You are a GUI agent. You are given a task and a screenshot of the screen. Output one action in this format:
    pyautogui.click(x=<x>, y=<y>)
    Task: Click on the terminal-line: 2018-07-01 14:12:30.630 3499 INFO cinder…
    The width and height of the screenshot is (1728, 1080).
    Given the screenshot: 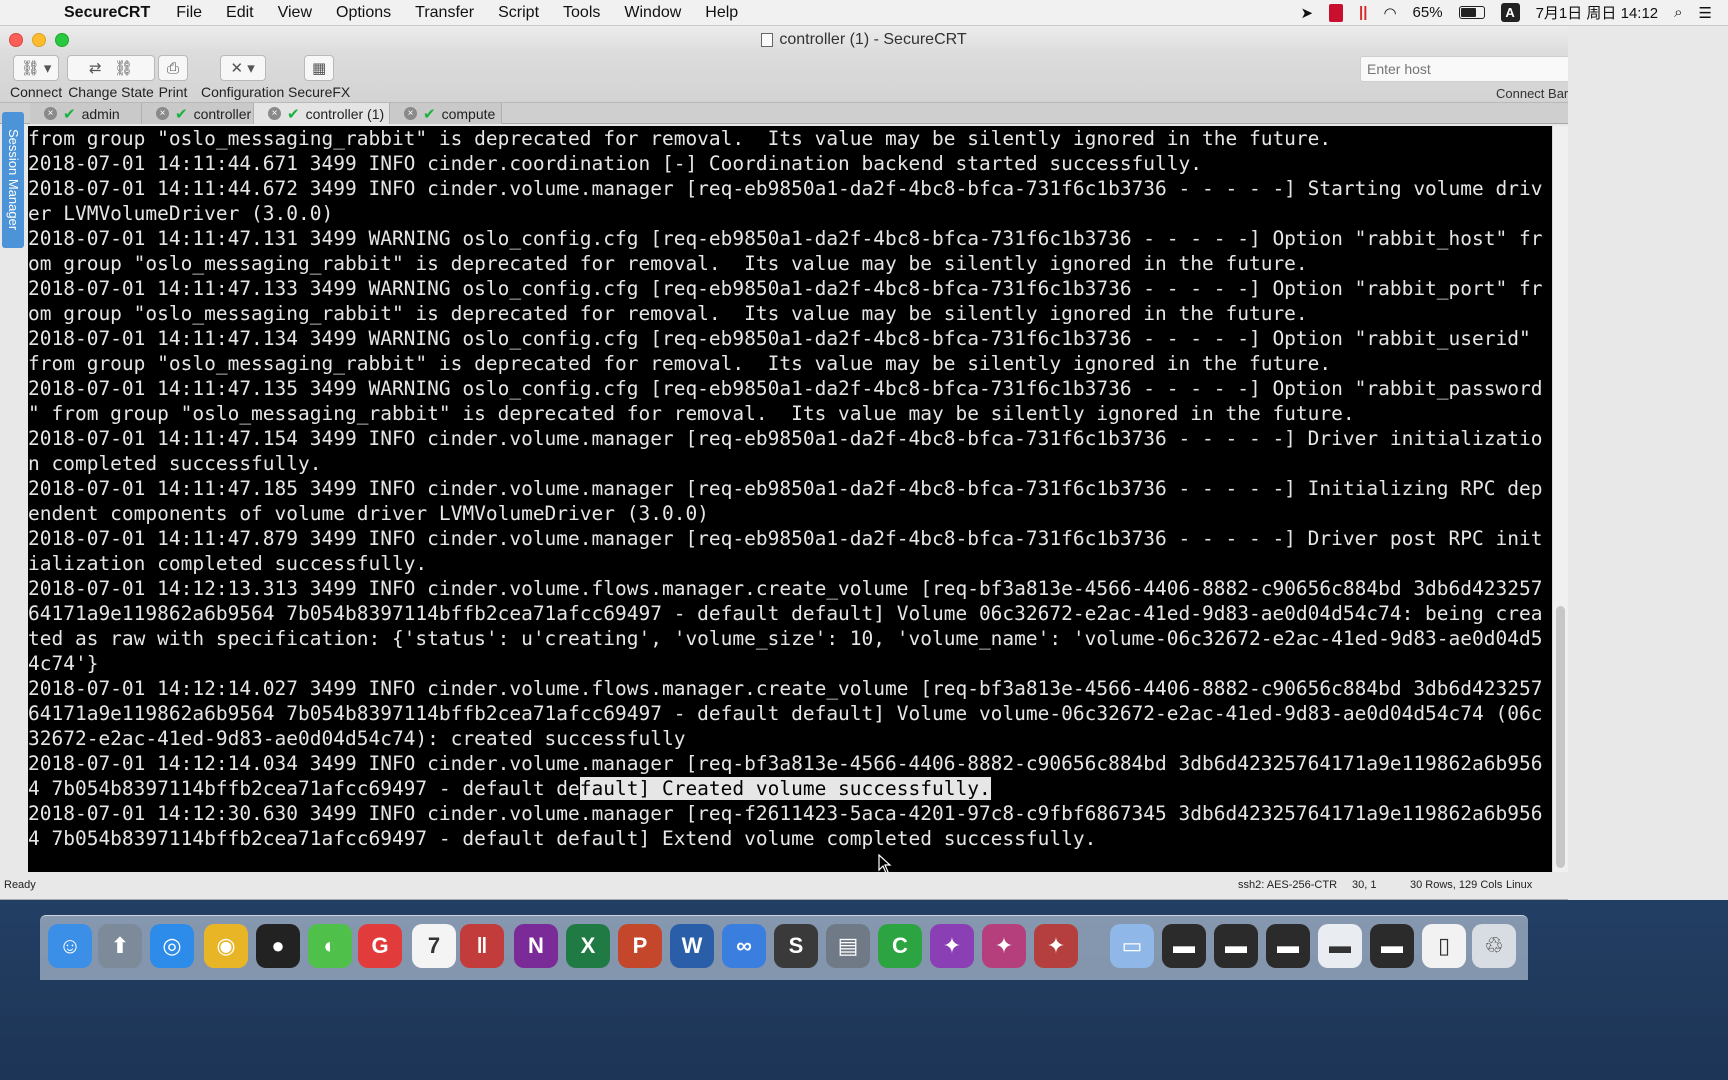 What is the action you would take?
    pyautogui.click(x=785, y=813)
    